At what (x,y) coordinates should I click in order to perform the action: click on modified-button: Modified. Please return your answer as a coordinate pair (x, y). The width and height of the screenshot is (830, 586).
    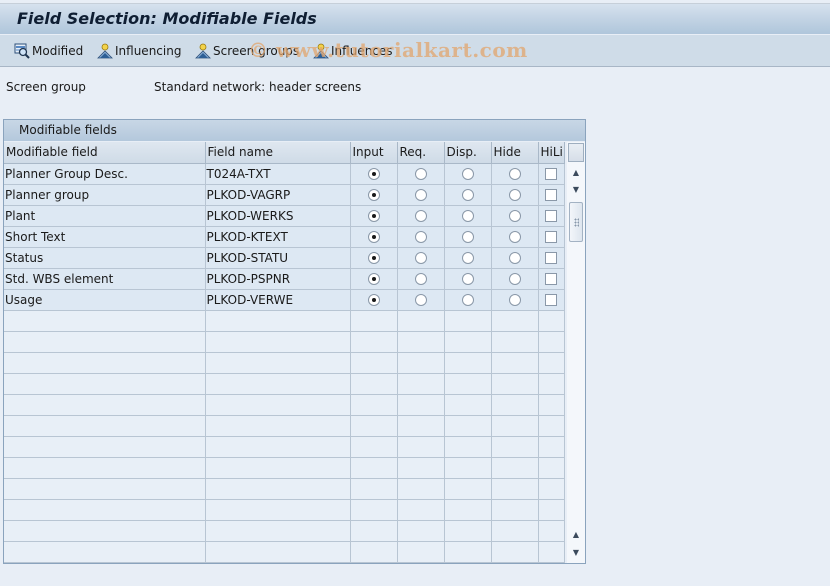
    Looking at the image, I should click on (48, 51).